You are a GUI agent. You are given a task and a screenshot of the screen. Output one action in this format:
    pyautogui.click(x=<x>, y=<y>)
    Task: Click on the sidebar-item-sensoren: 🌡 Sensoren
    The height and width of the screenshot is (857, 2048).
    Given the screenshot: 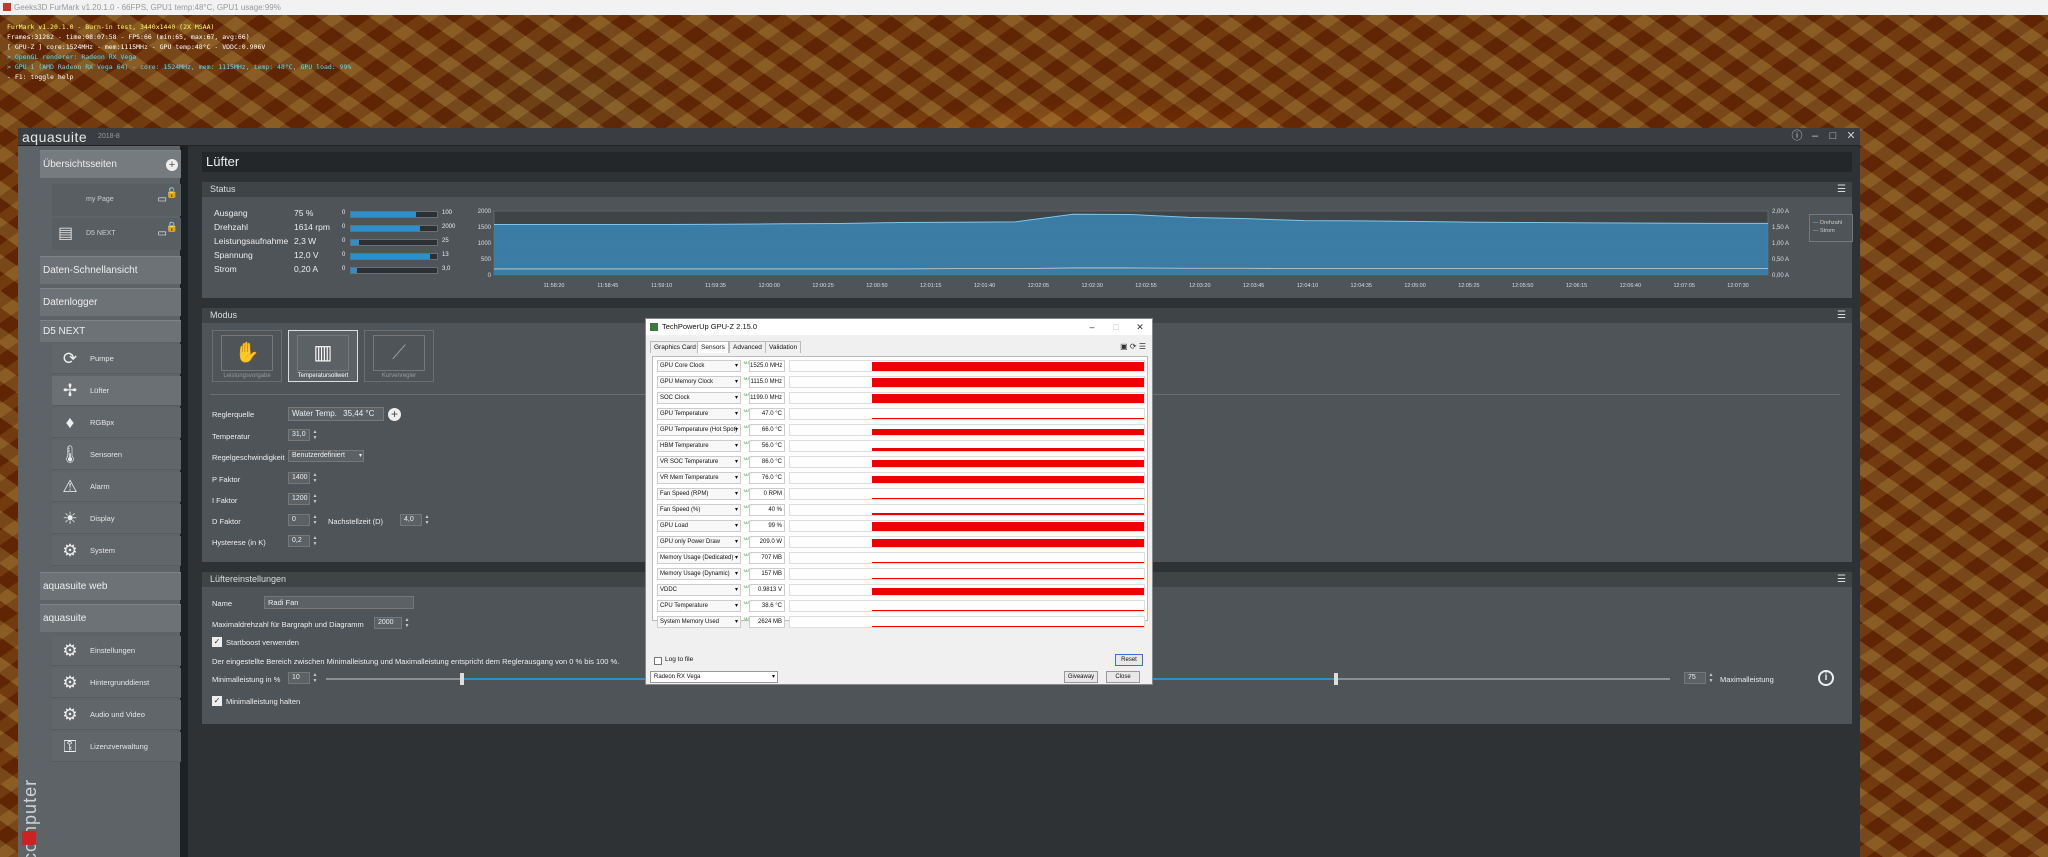 What is the action you would take?
    pyautogui.click(x=116, y=455)
    